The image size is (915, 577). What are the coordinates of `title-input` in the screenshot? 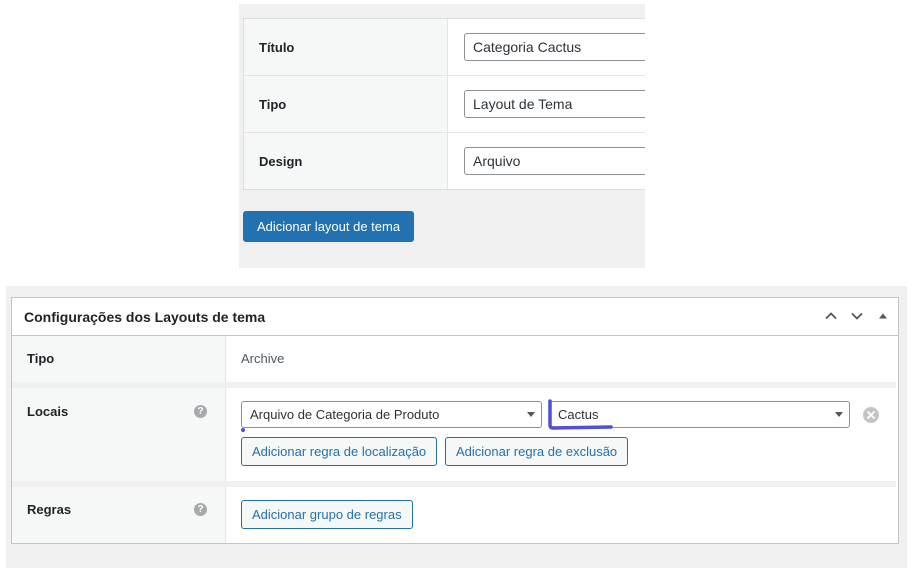 It's located at (554, 47).